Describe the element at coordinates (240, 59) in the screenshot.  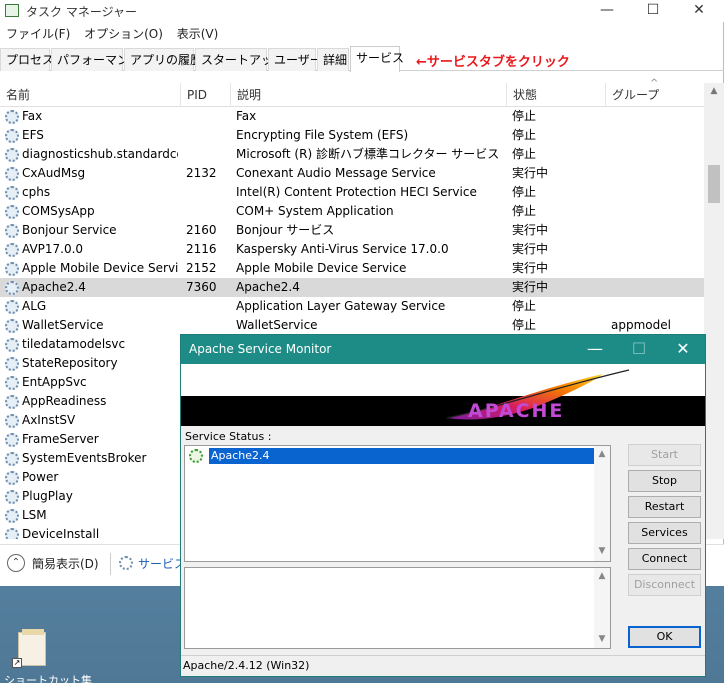
I see `tab-startup: スタートアップ` at that location.